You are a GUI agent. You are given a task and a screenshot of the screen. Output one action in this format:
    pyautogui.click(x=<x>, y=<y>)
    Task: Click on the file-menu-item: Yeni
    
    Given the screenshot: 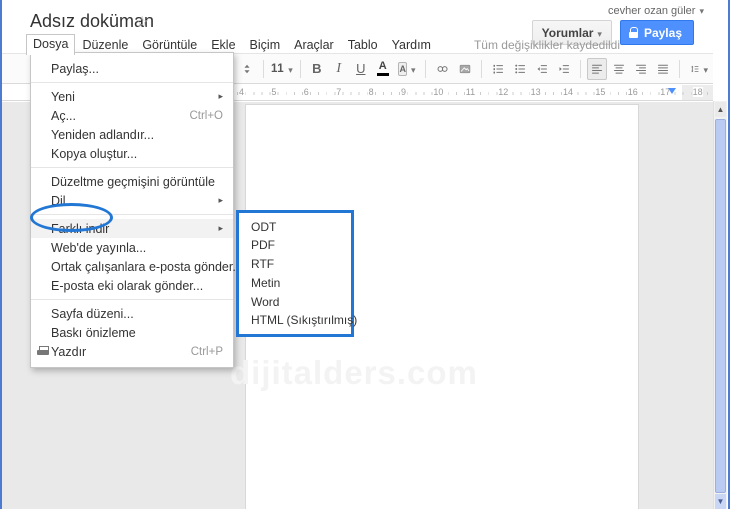 What is the action you would take?
    pyautogui.click(x=132, y=96)
    